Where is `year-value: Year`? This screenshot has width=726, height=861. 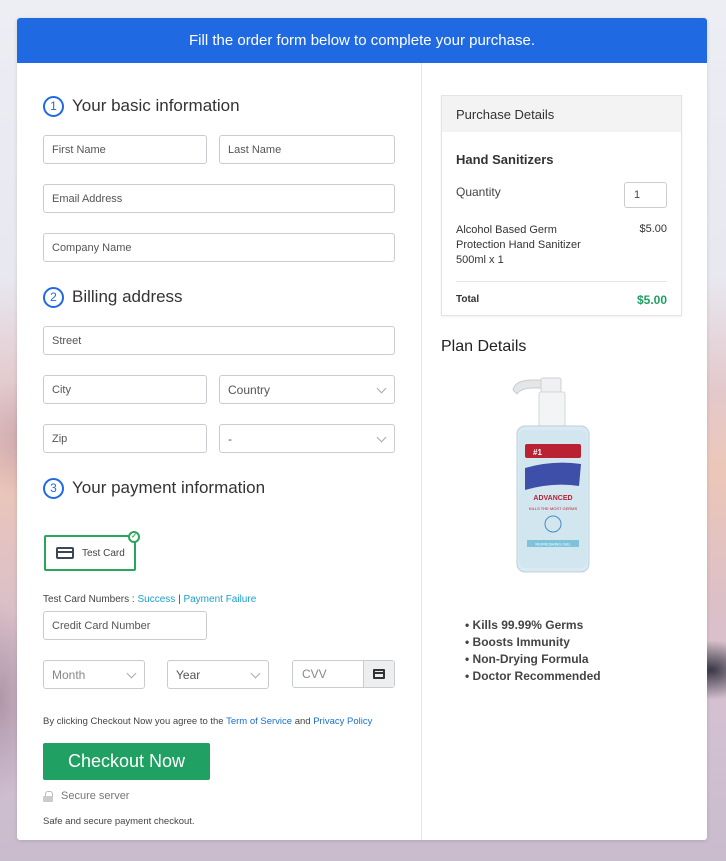
year-value: Year is located at coordinates (188, 674).